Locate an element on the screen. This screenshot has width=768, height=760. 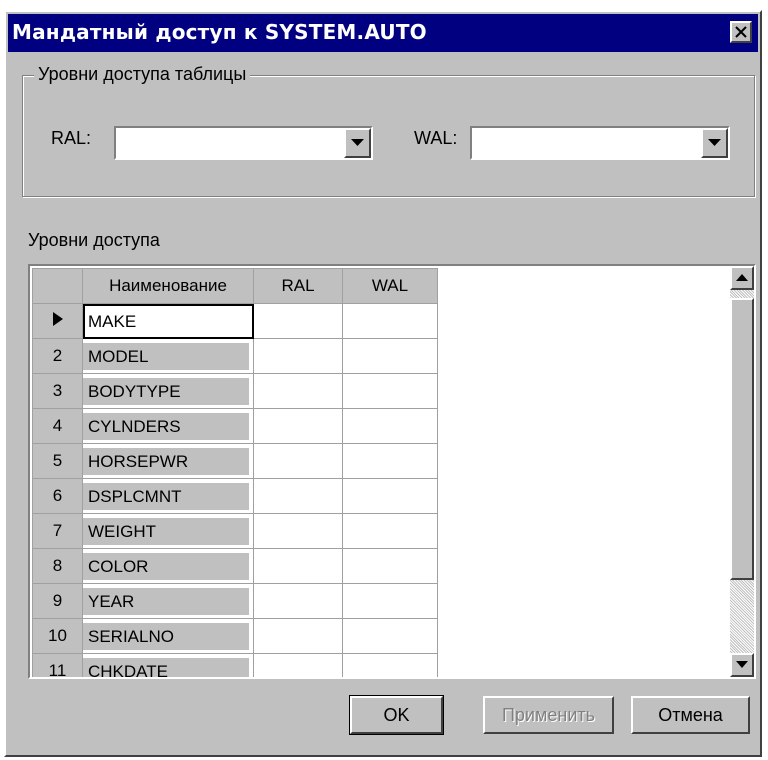
ok-button: OK is located at coordinates (396, 715).